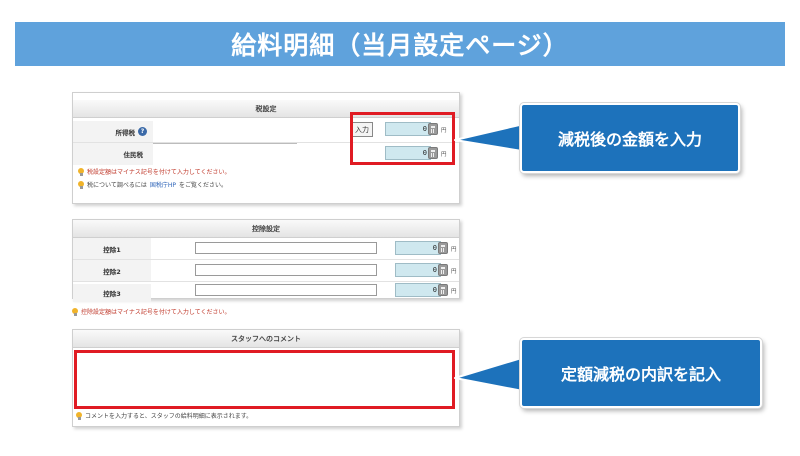 The image size is (800, 456). What do you see at coordinates (163, 184) in the screenshot?
I see `nta-link: 国税庁HP` at bounding box center [163, 184].